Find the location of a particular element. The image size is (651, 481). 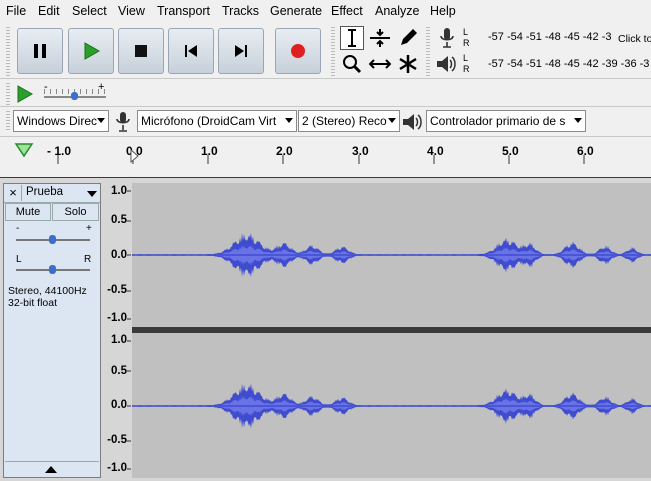

selection-tool is located at coordinates (352, 38).